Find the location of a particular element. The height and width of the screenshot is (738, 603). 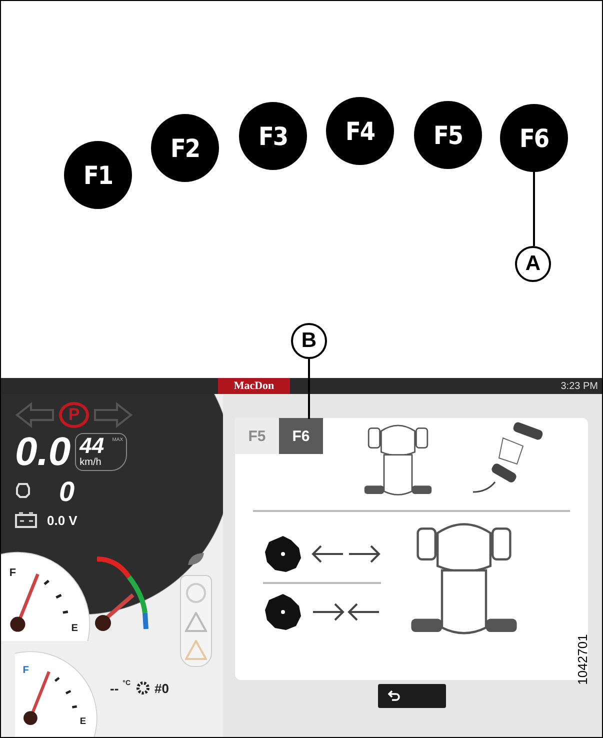

leaf-icon is located at coordinates (196, 559).